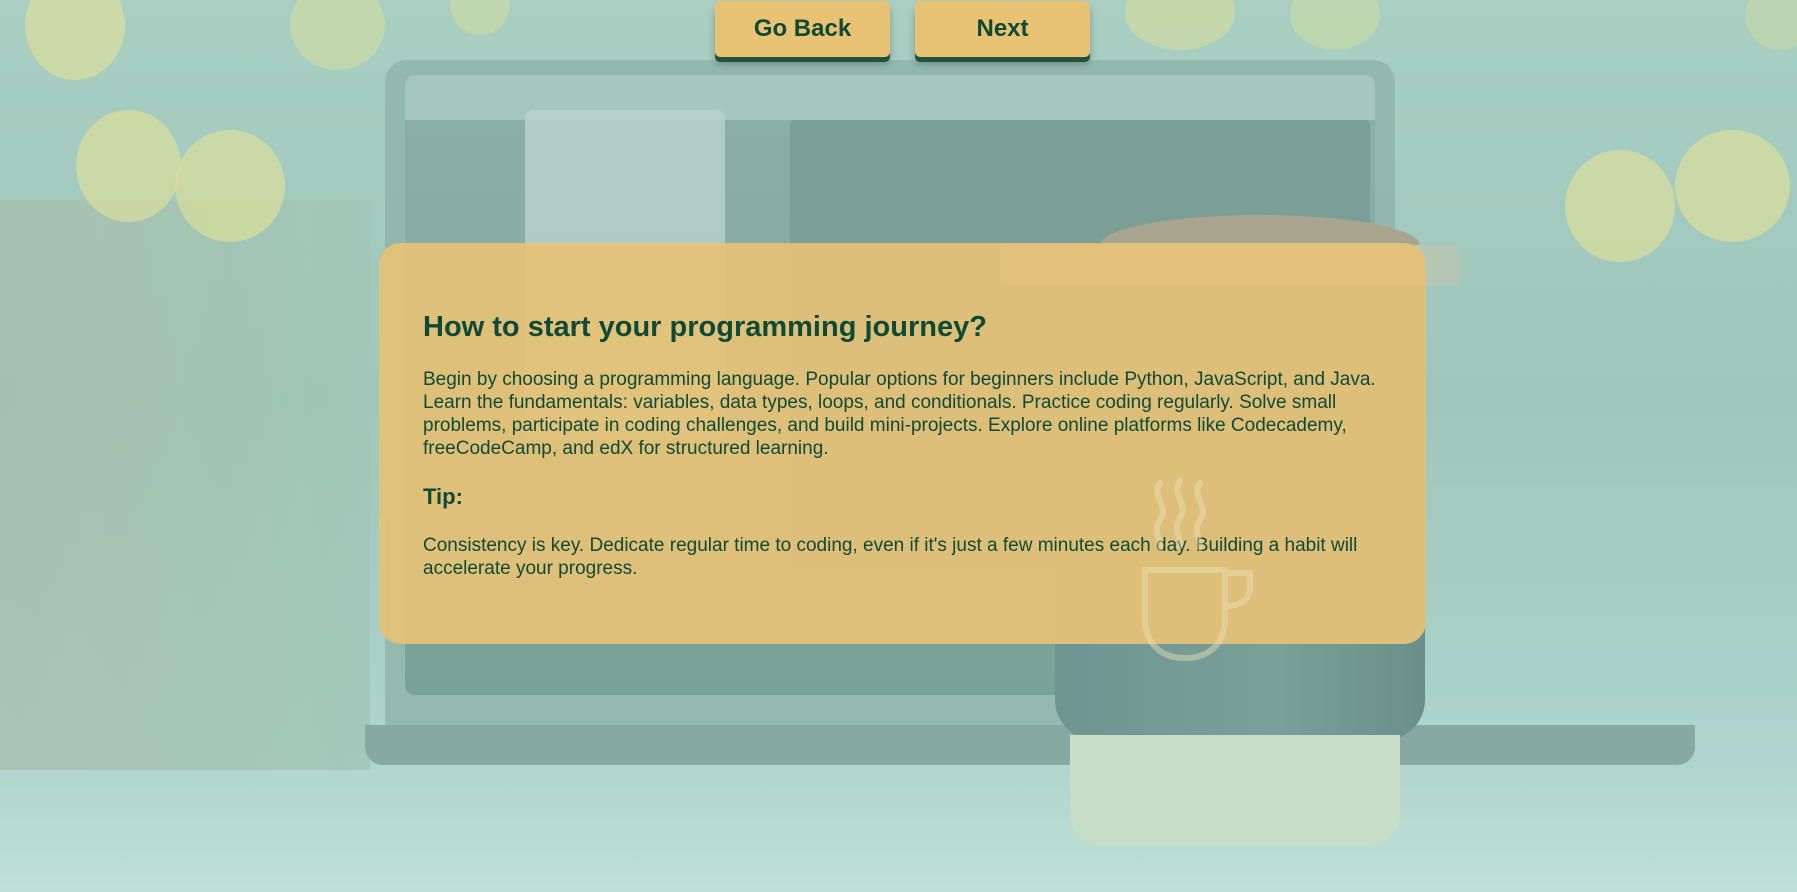 This screenshot has height=892, width=1797. I want to click on go-back-button: Go Back, so click(802, 29).